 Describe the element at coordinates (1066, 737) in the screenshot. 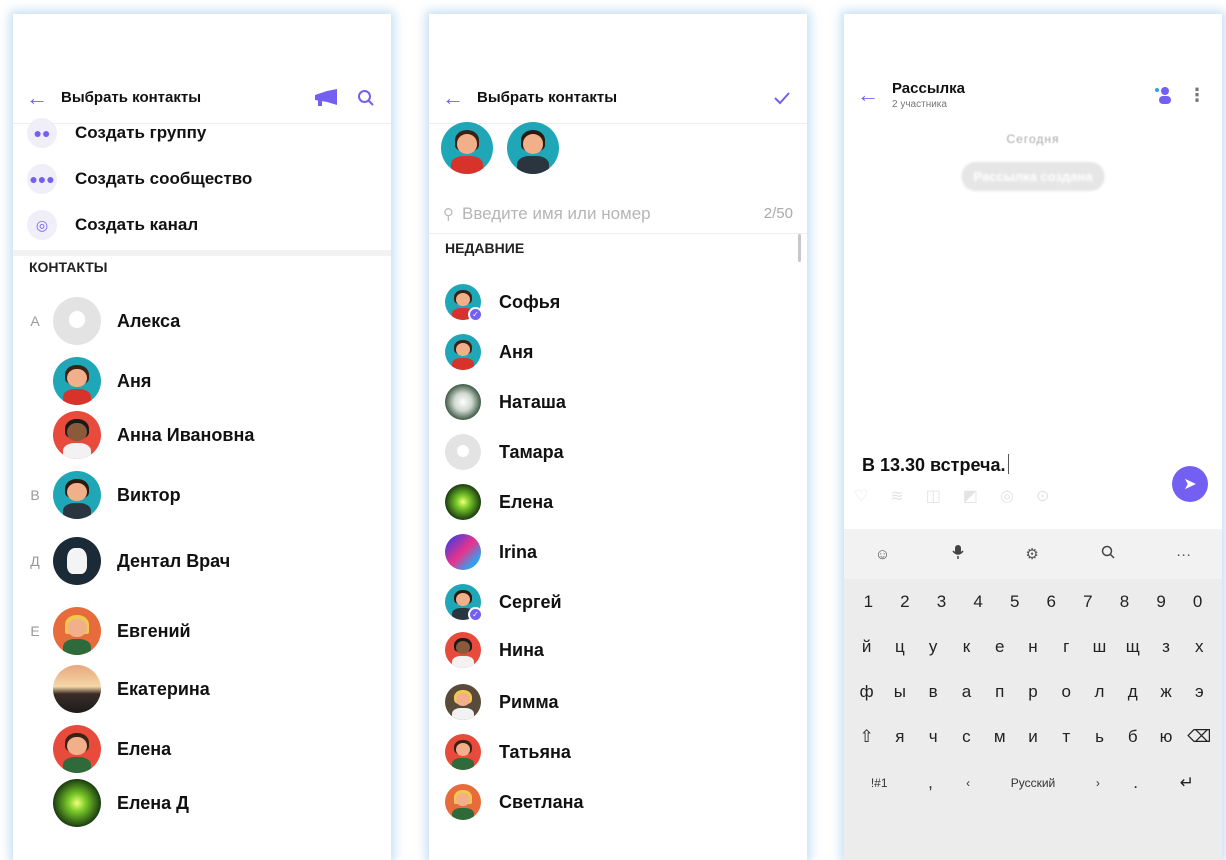

I see `key: т` at that location.